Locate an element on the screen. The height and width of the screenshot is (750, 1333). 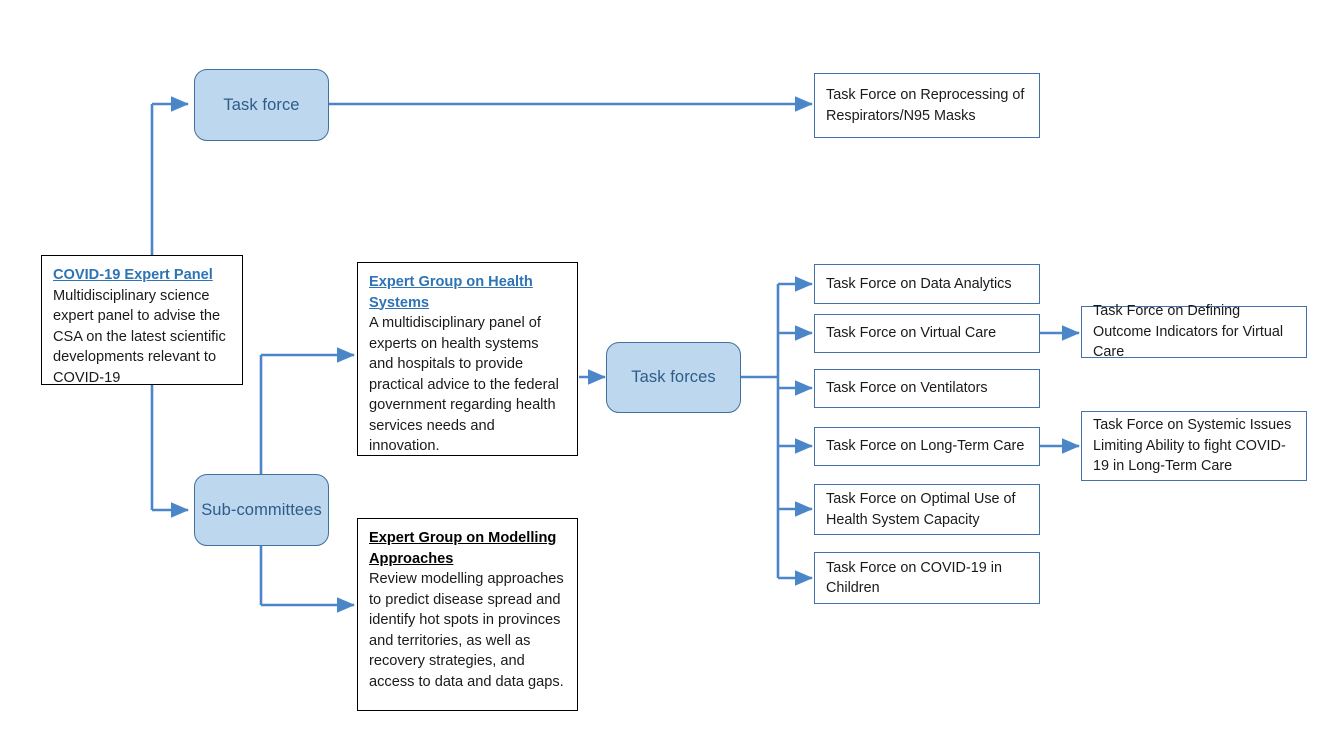
node-task-force-long-term-care: Task Force on Long-Term Care is located at coordinates (927, 446).